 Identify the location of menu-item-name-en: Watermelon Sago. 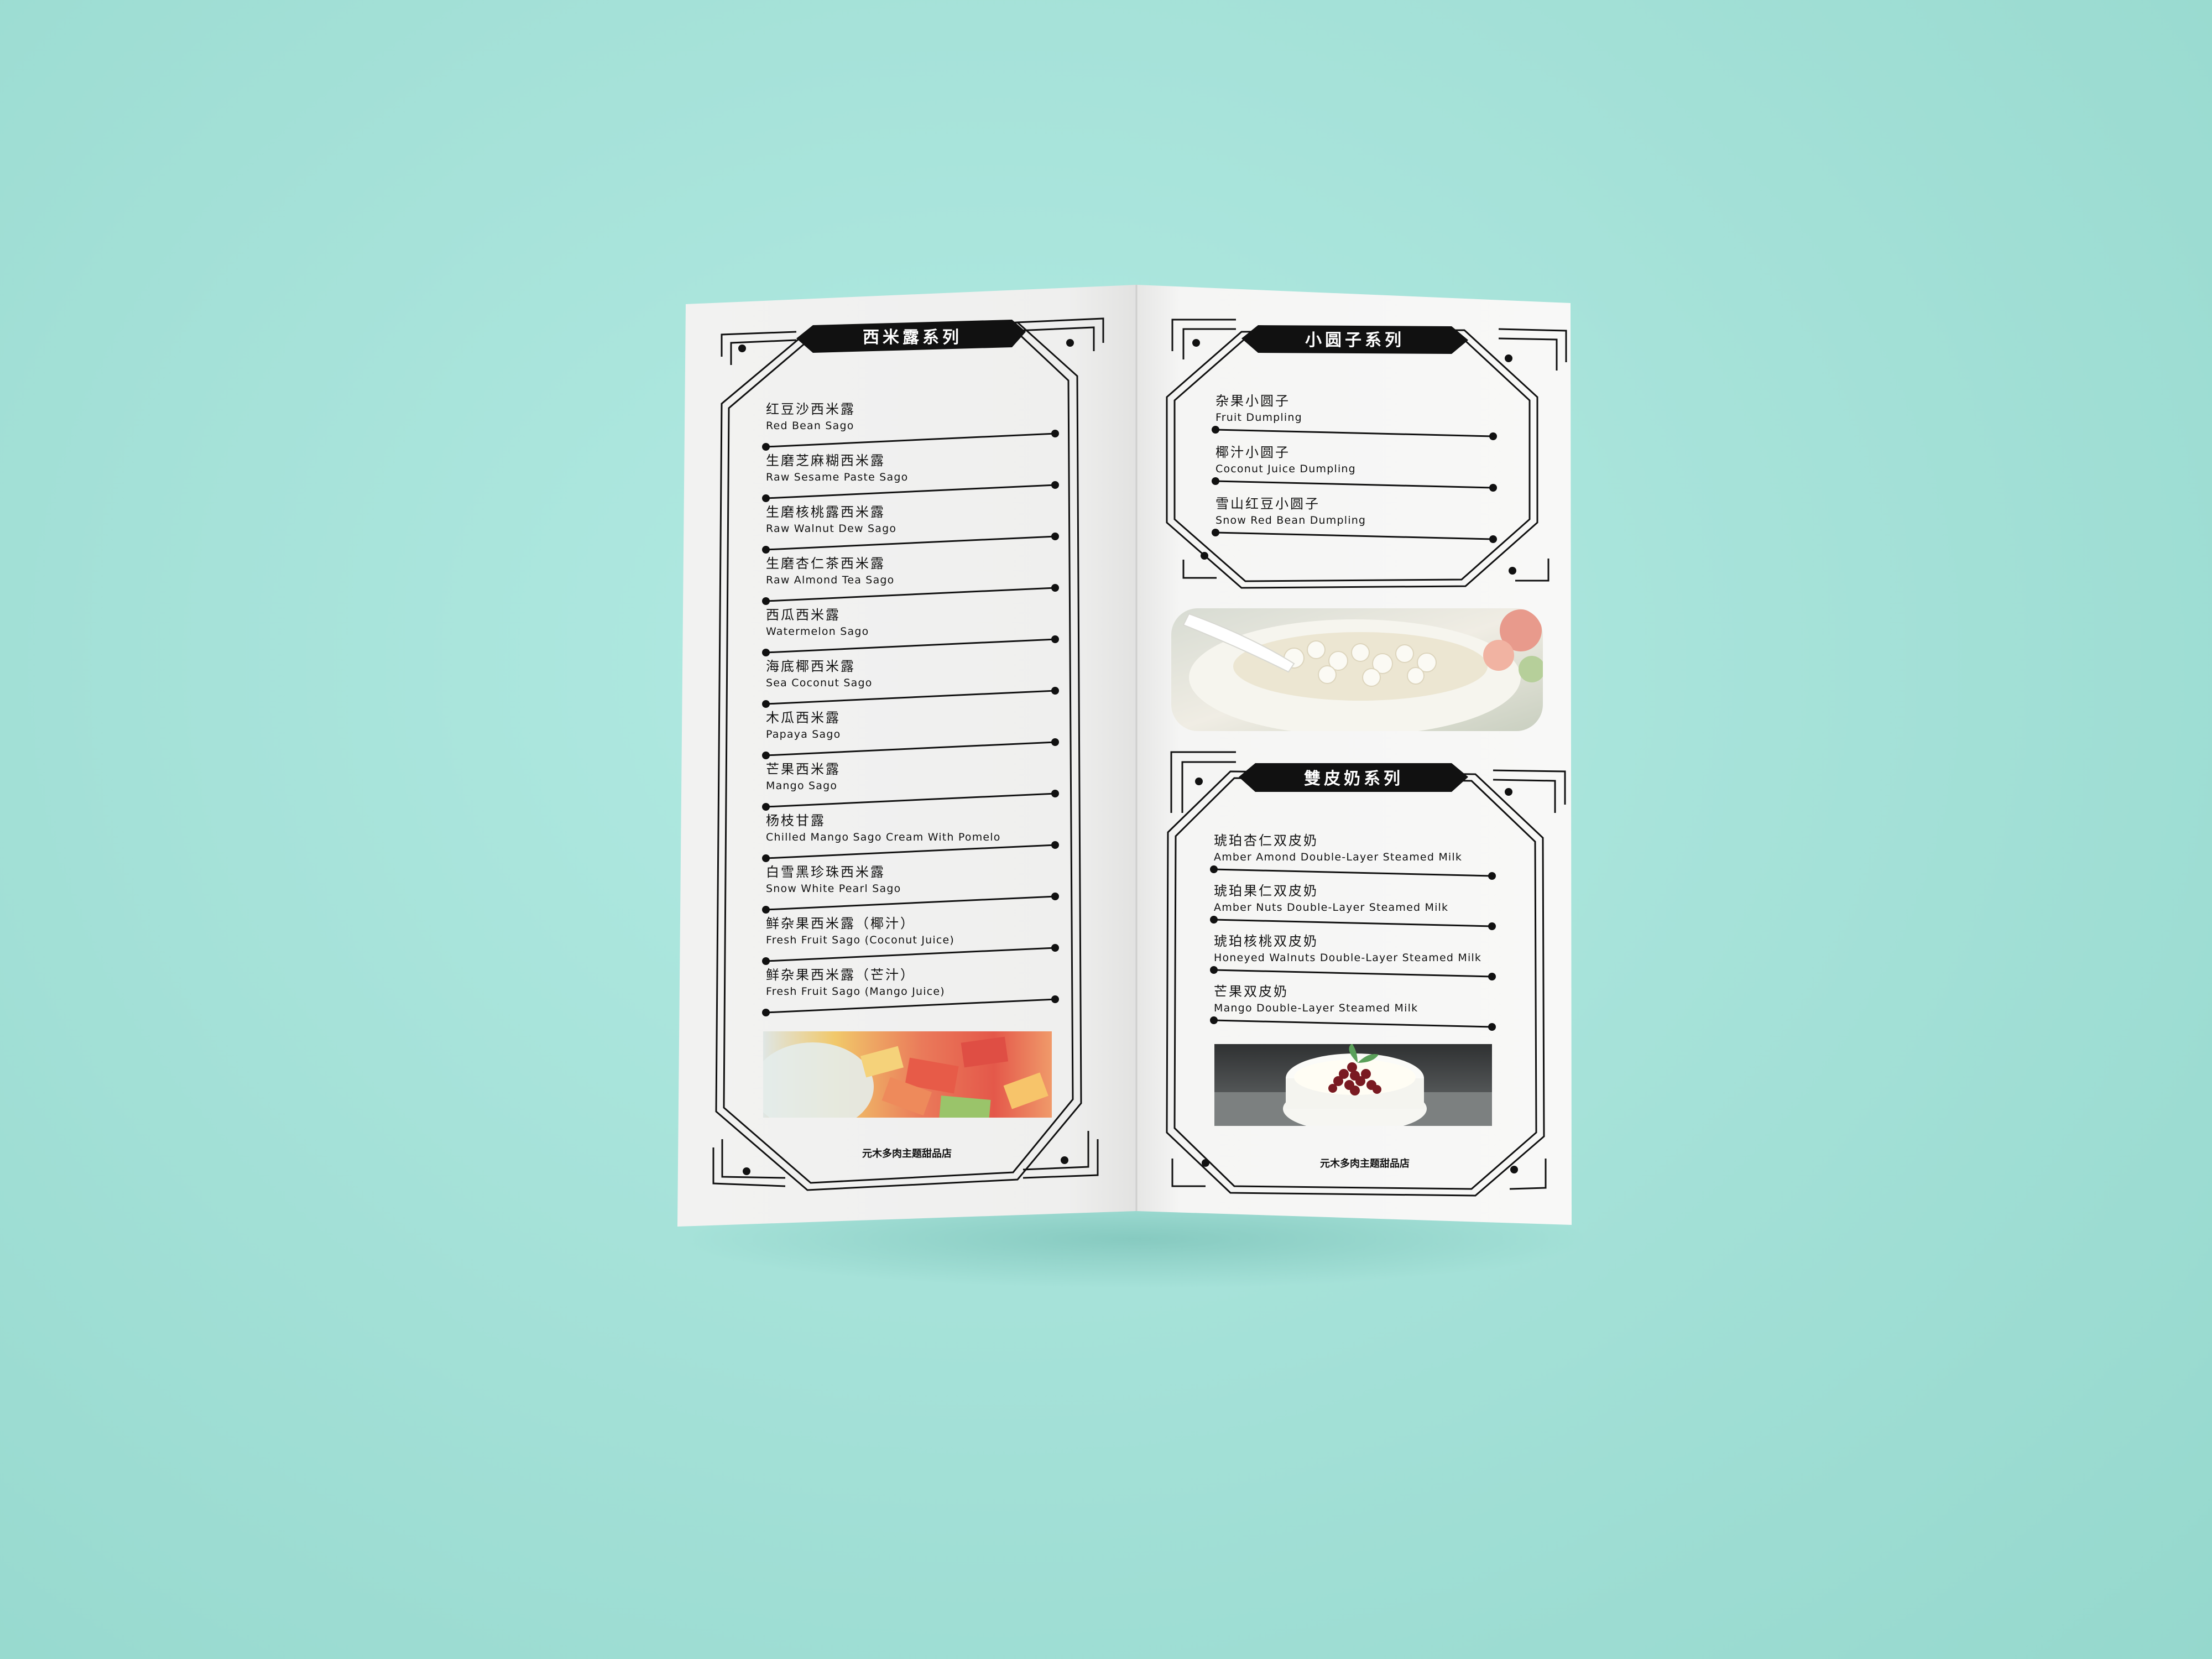
(818, 632).